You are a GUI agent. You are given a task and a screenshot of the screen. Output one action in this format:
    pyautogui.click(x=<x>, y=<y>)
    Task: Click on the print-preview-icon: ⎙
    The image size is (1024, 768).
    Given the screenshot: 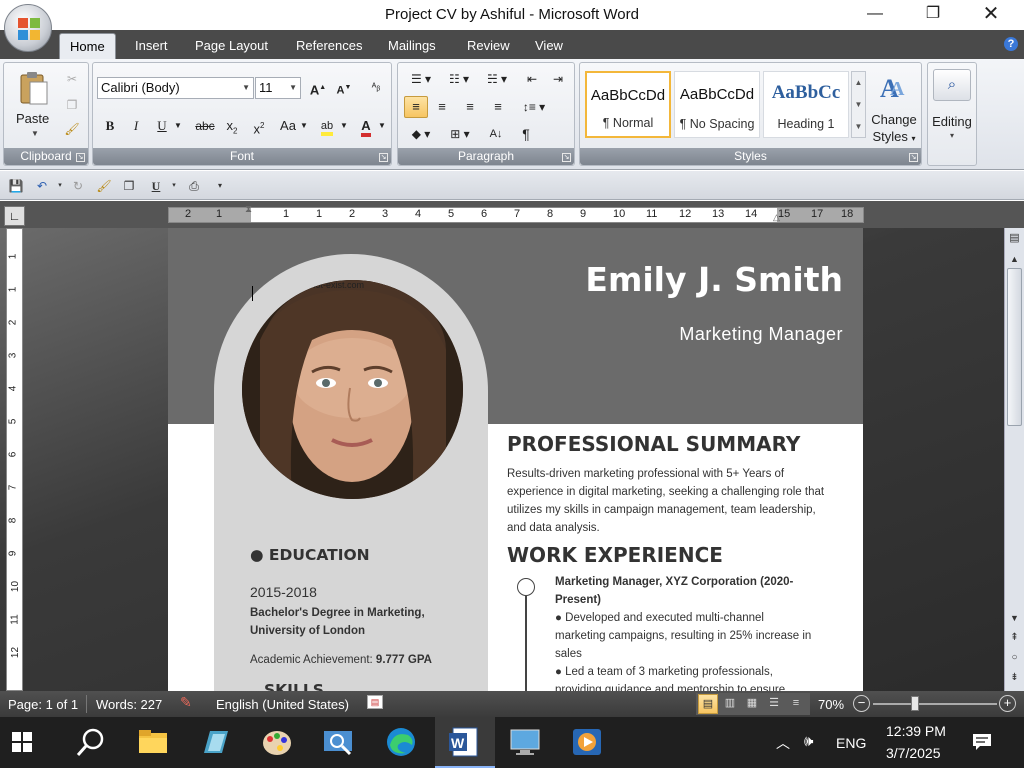 What is the action you would take?
    pyautogui.click(x=194, y=186)
    